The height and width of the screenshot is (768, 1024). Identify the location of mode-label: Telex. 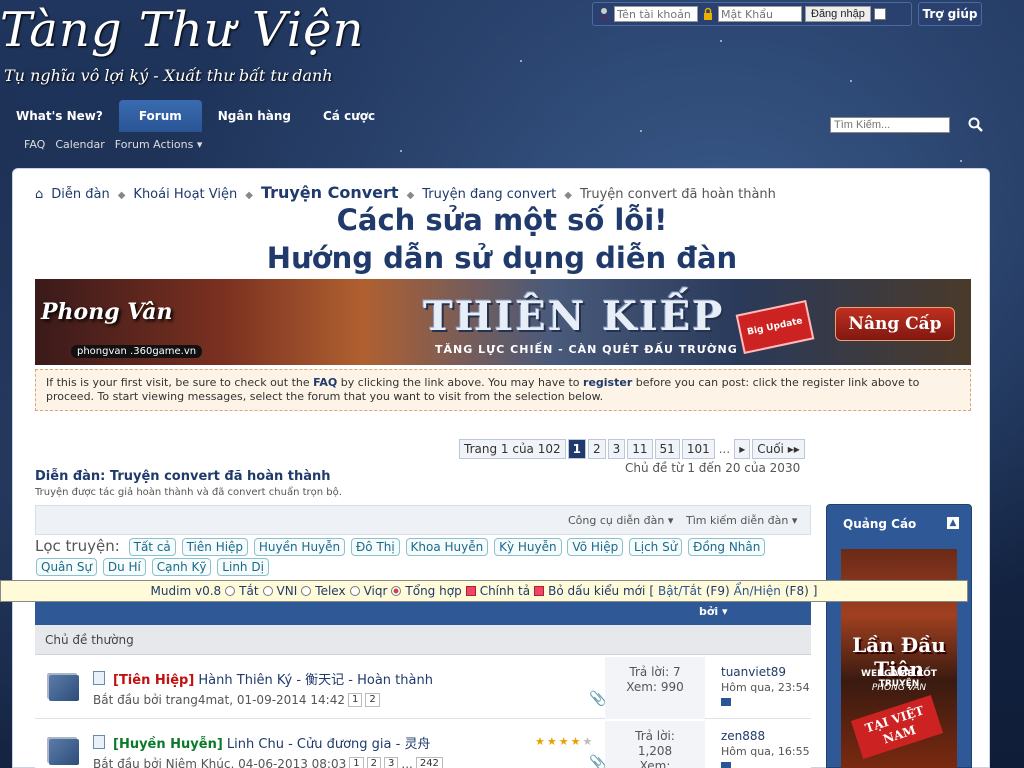
(330, 591).